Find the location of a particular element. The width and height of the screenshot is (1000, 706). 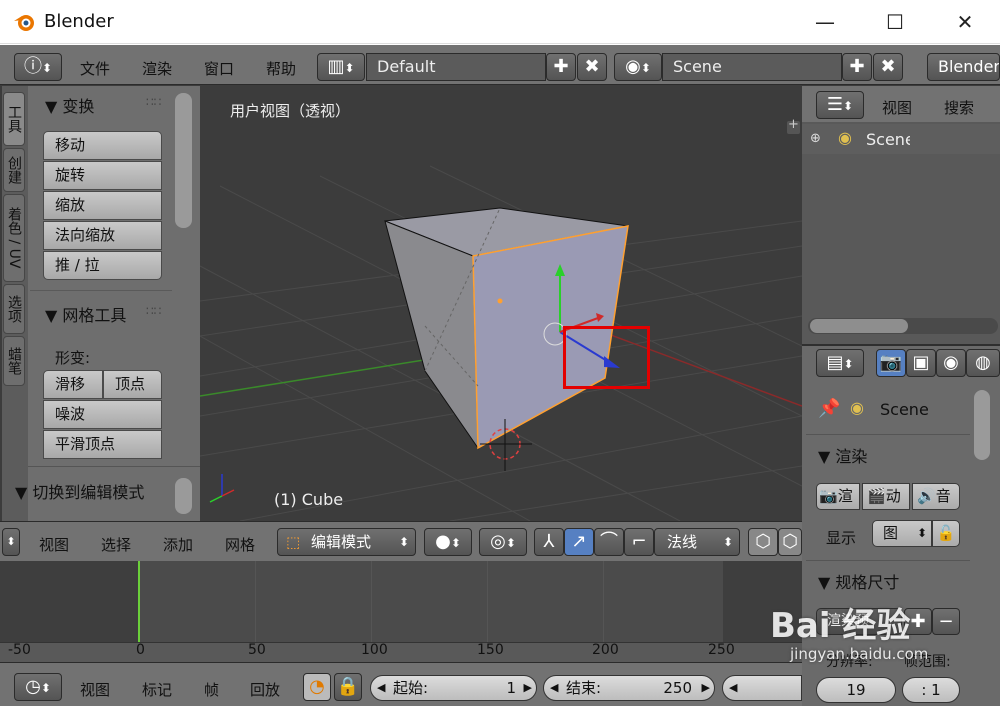

switch-edit-mode-header: ▼ 切换到编辑模式 is located at coordinates (79, 491).